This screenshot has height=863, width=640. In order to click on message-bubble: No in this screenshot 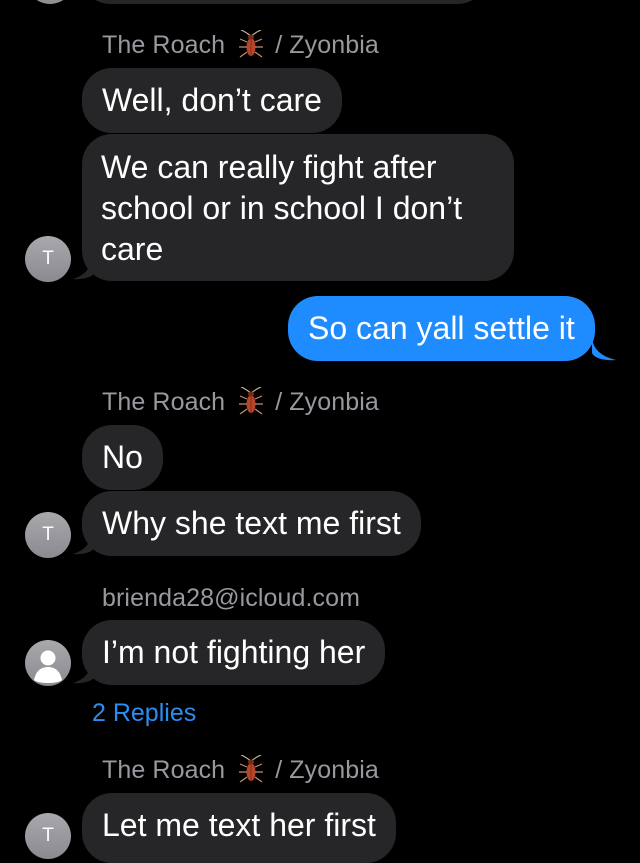, I will do `click(122, 457)`.